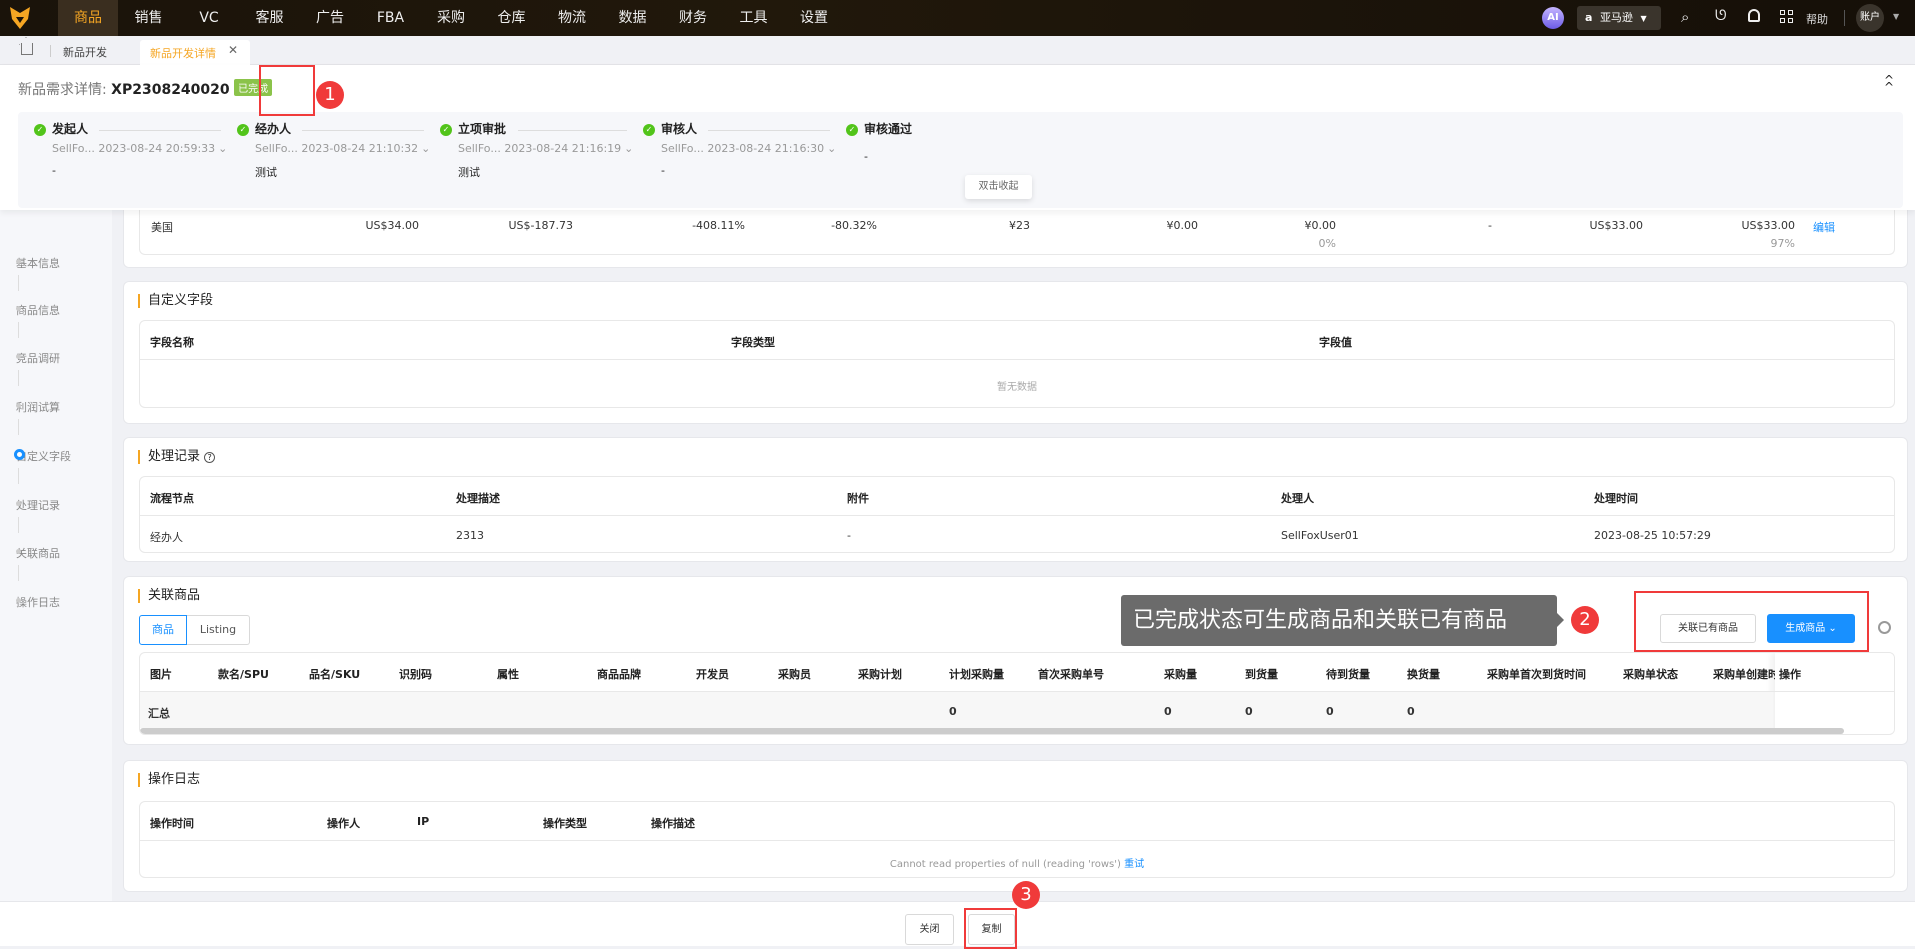  I want to click on retry-link: 重试, so click(1134, 864).